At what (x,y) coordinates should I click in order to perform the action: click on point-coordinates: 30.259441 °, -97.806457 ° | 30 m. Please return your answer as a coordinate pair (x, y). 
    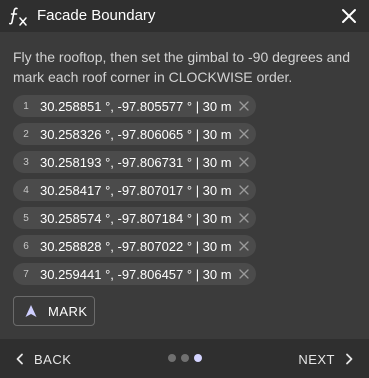
    Looking at the image, I should click on (136, 274).